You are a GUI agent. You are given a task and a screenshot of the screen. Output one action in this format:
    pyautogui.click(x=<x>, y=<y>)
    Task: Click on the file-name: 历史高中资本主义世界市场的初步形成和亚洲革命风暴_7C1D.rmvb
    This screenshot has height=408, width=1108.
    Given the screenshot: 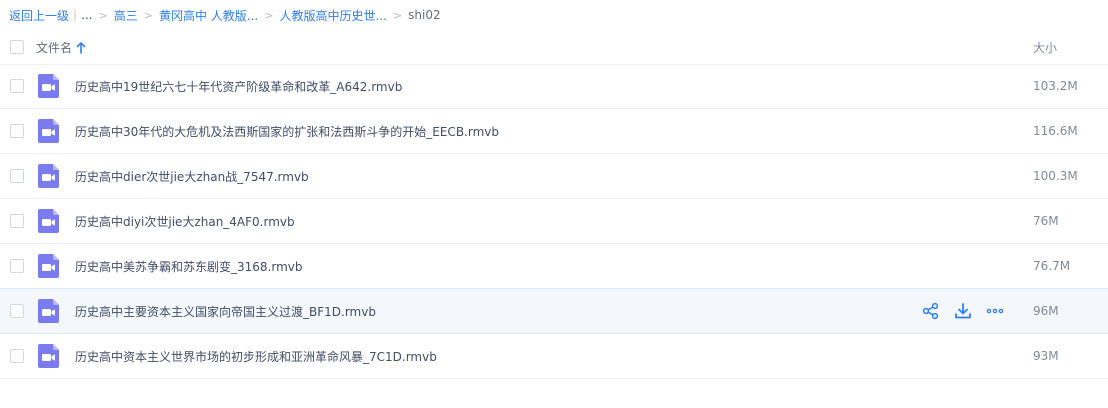 What is the action you would take?
    pyautogui.click(x=256, y=356)
    